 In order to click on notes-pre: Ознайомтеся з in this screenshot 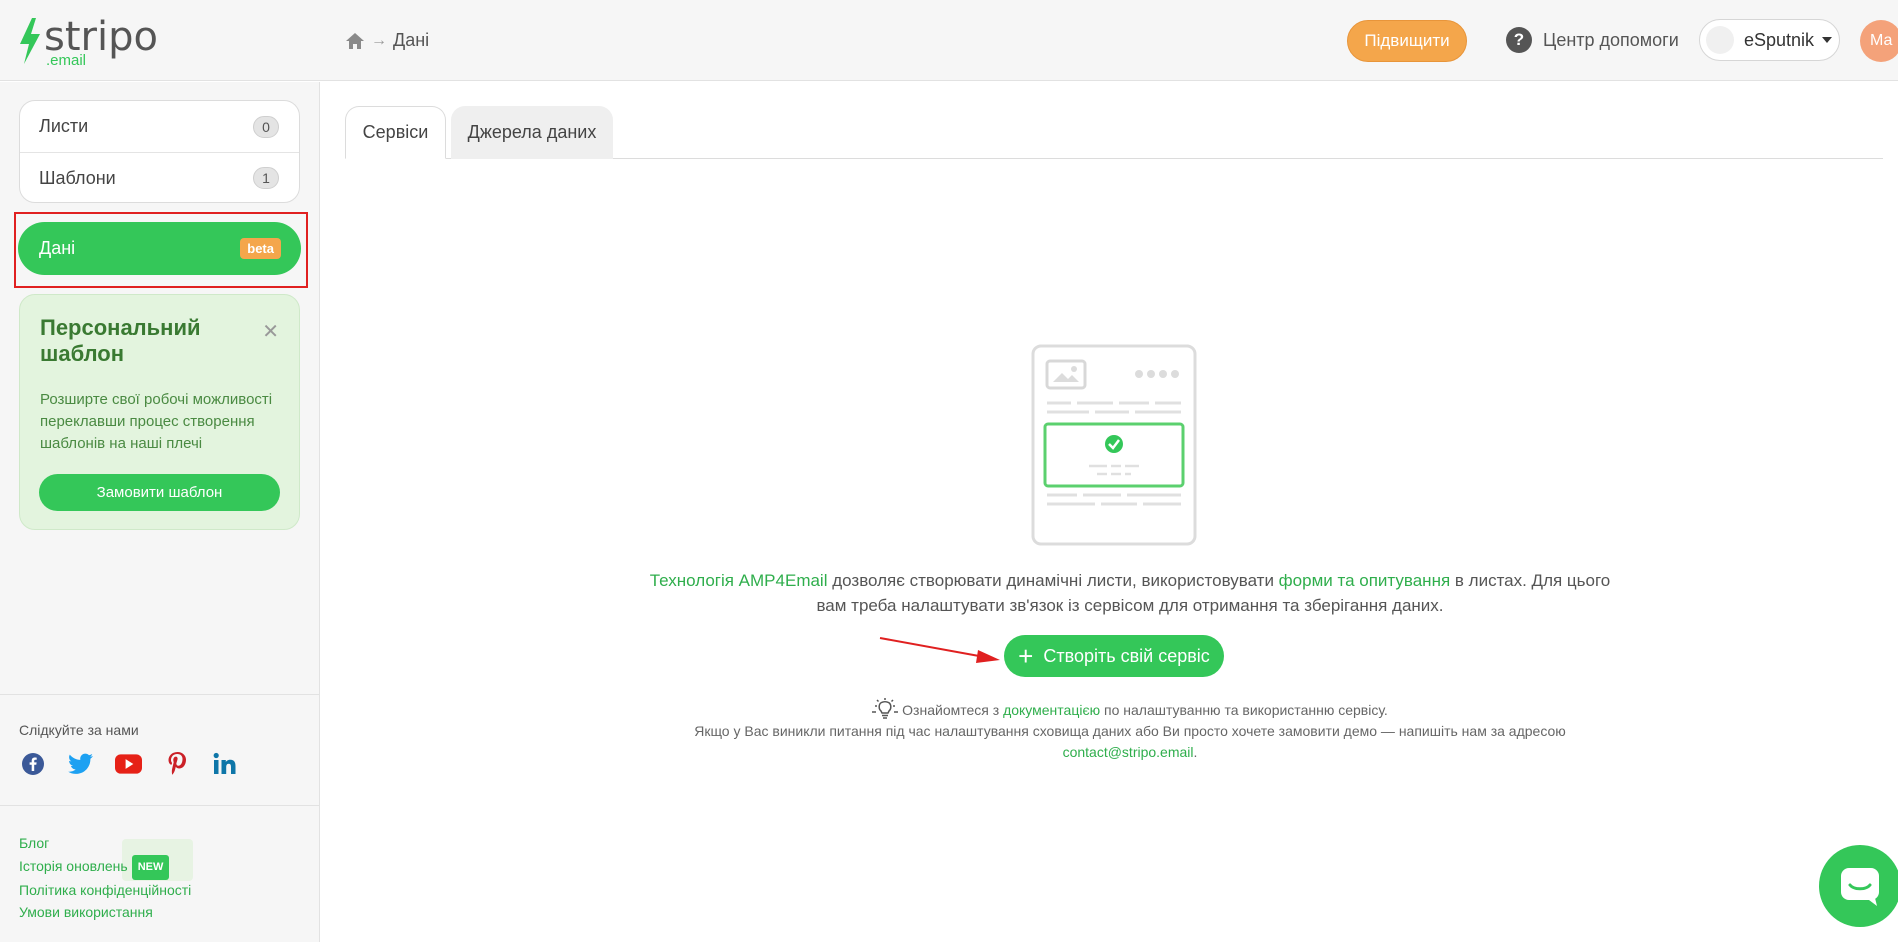, I will do `click(953, 710)`.